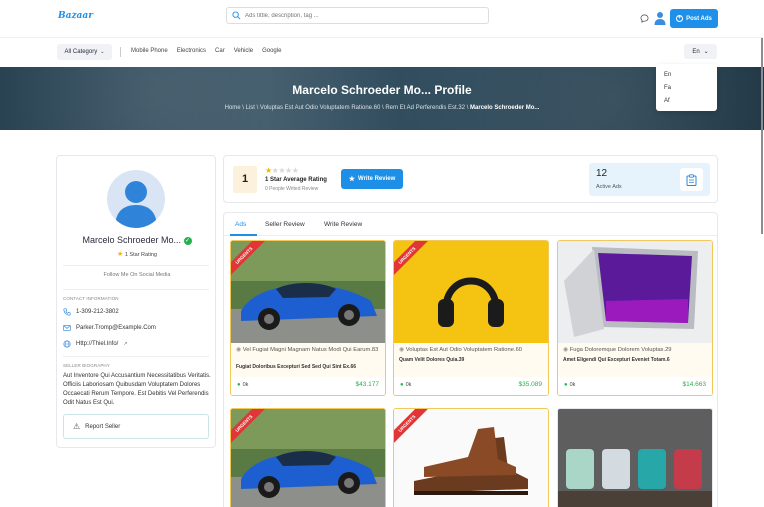  What do you see at coordinates (686, 76) in the screenshot?
I see `language-option-en: En` at bounding box center [686, 76].